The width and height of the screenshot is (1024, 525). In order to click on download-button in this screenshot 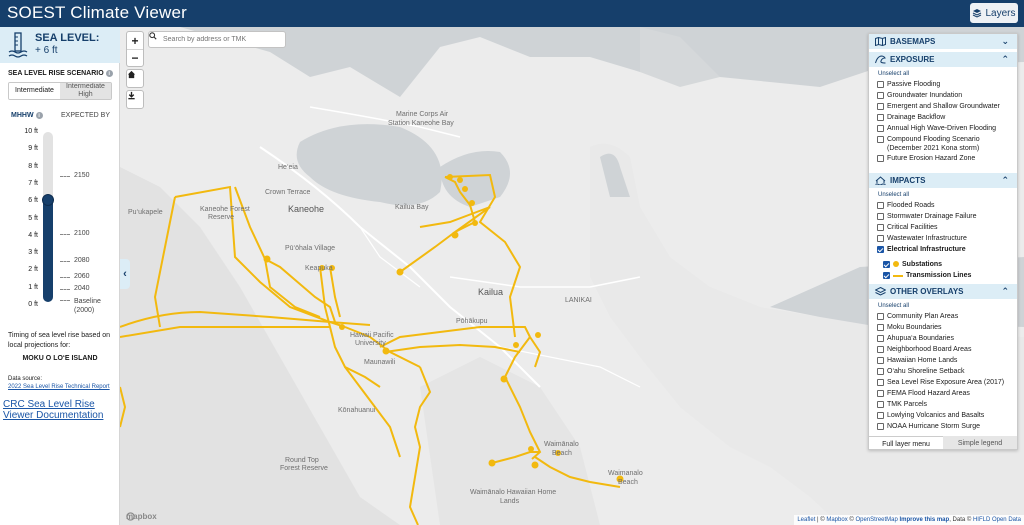, I will do `click(135, 99)`.